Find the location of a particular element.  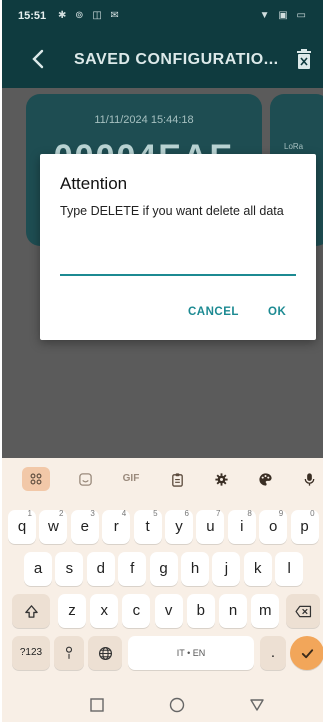

ok-button: OK is located at coordinates (277, 312).